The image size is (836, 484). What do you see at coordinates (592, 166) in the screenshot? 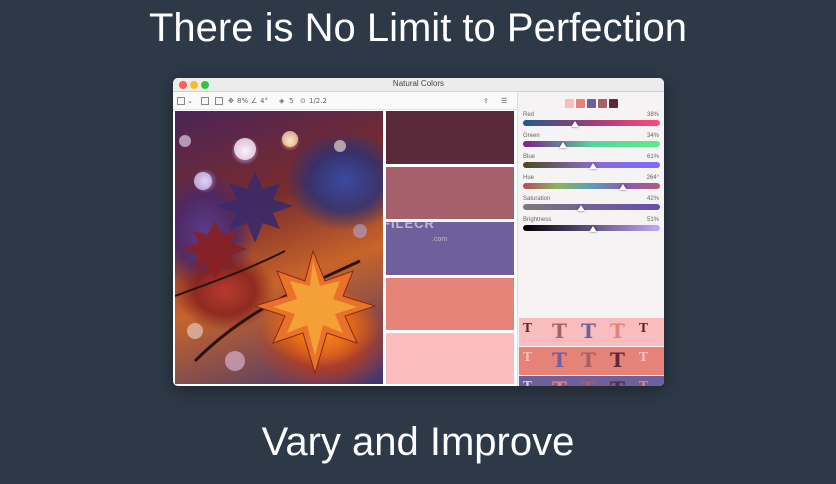
I see `slider-thumb-blue` at bounding box center [592, 166].